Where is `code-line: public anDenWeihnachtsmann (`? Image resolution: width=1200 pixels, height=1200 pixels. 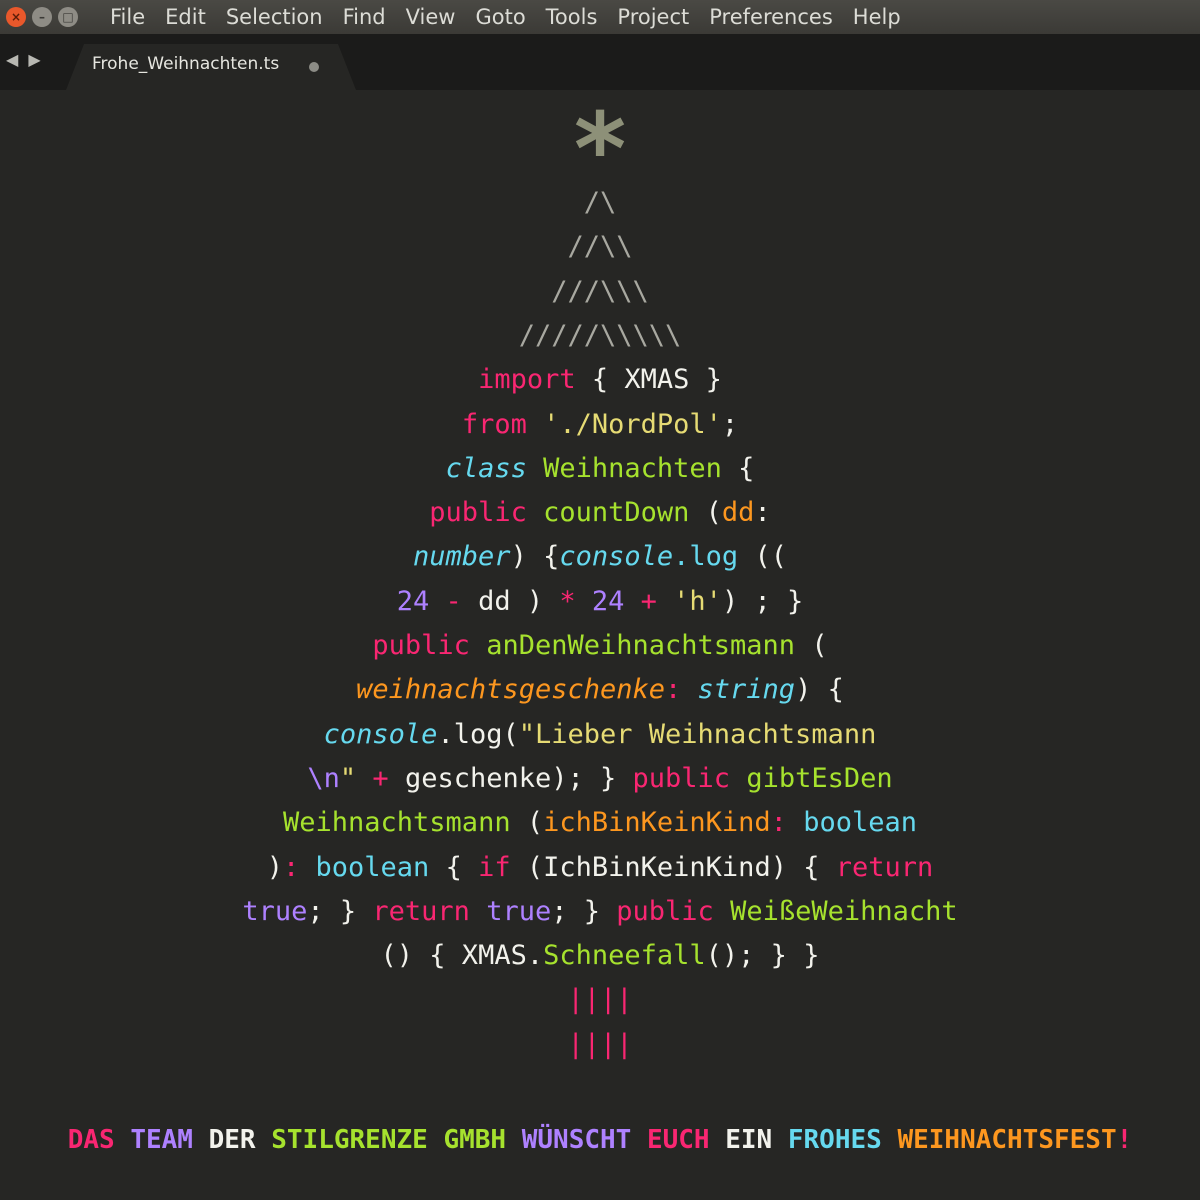 code-line: public anDenWeihnachtsmann ( is located at coordinates (600, 646).